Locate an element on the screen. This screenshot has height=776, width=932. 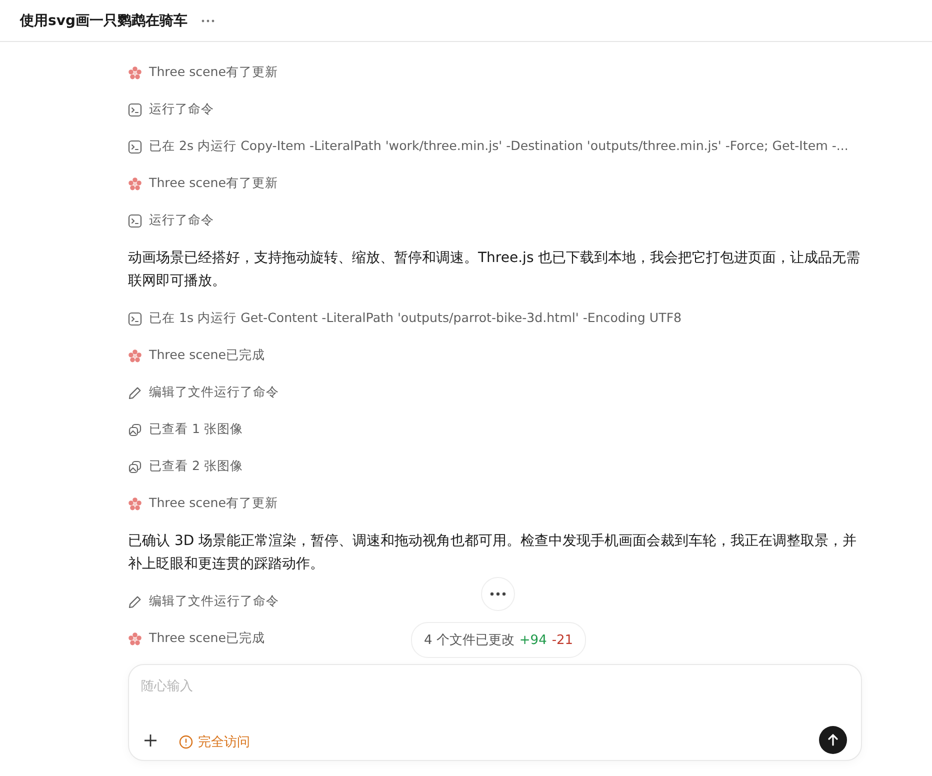
chat-title: 使用svg画一只鹦鹉在骑车 is located at coordinates (104, 21).